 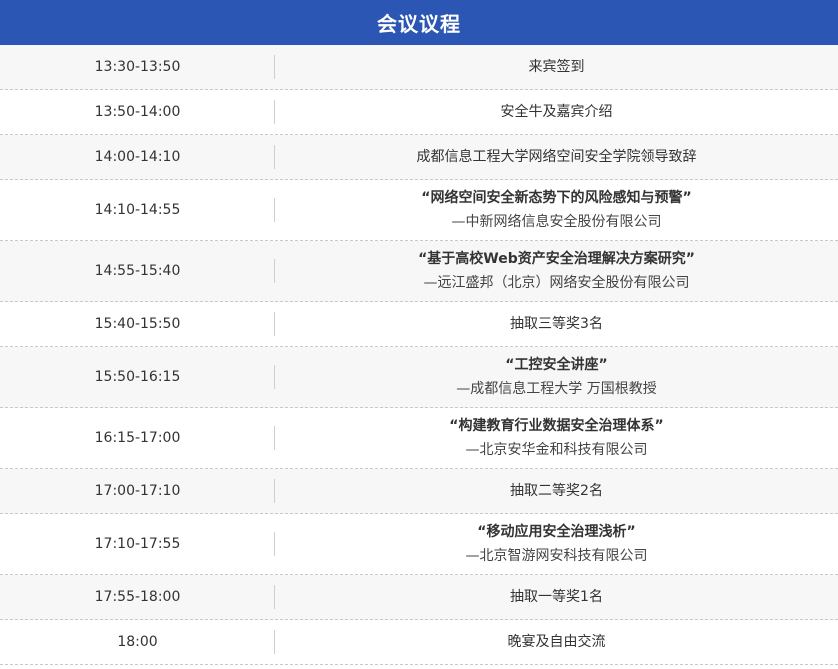 What do you see at coordinates (556, 544) in the screenshot?
I see `event-cell: “移动应用安全治理浅析” —北京智游网安科技有限公司` at bounding box center [556, 544].